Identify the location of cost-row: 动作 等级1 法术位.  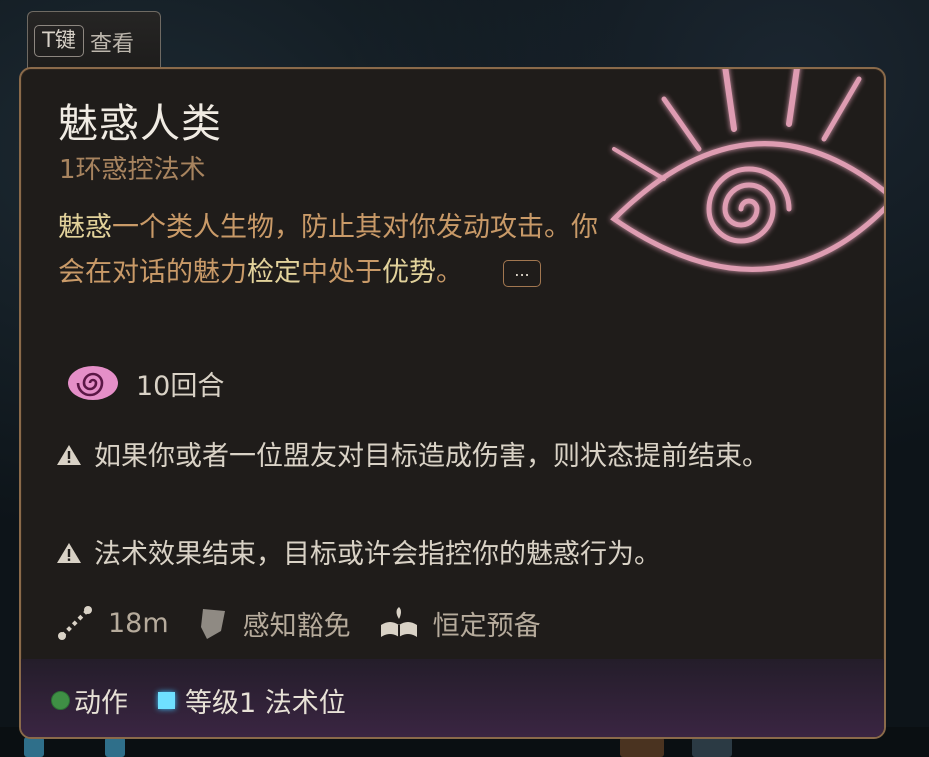
(198, 700).